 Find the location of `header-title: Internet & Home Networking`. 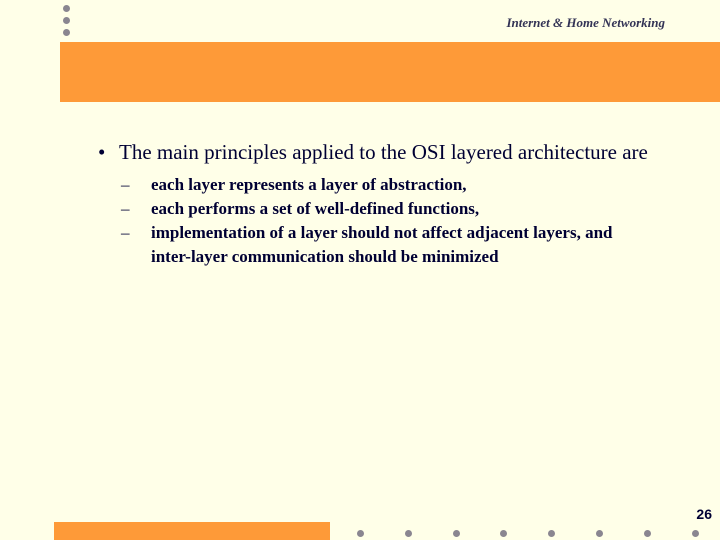

header-title: Internet & Home Networking is located at coordinates (585, 22).